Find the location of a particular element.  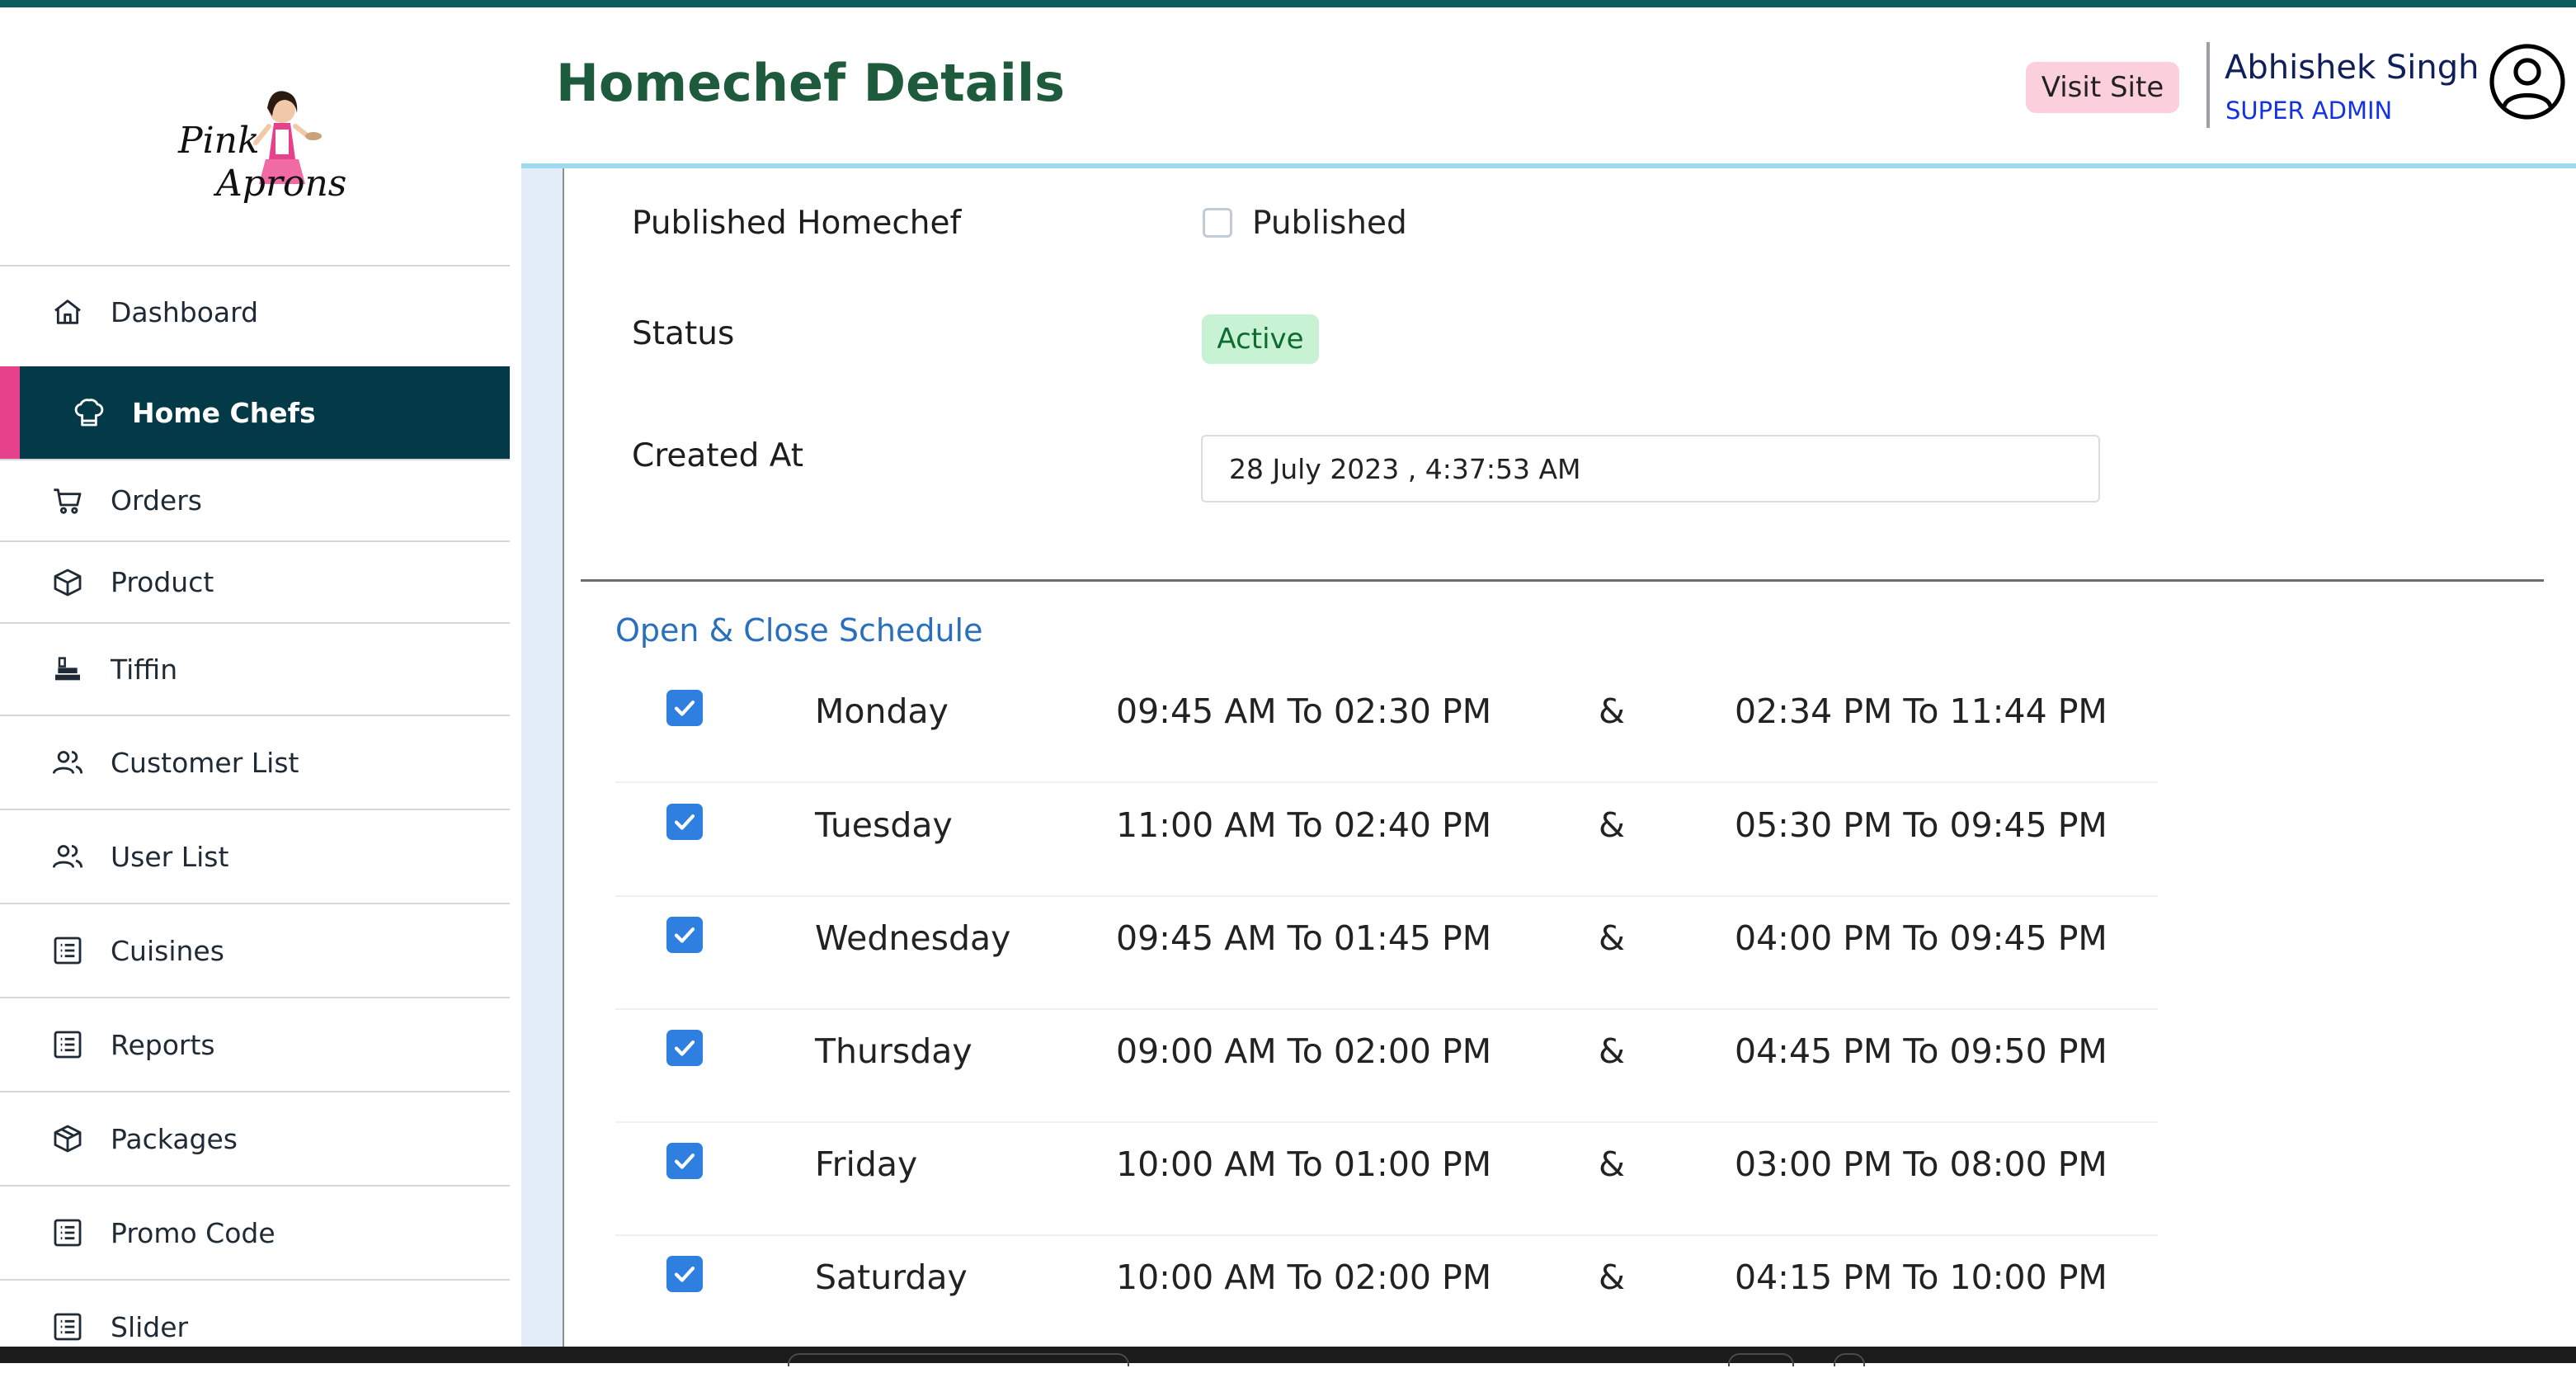

tiffin-icon is located at coordinates (67, 669).